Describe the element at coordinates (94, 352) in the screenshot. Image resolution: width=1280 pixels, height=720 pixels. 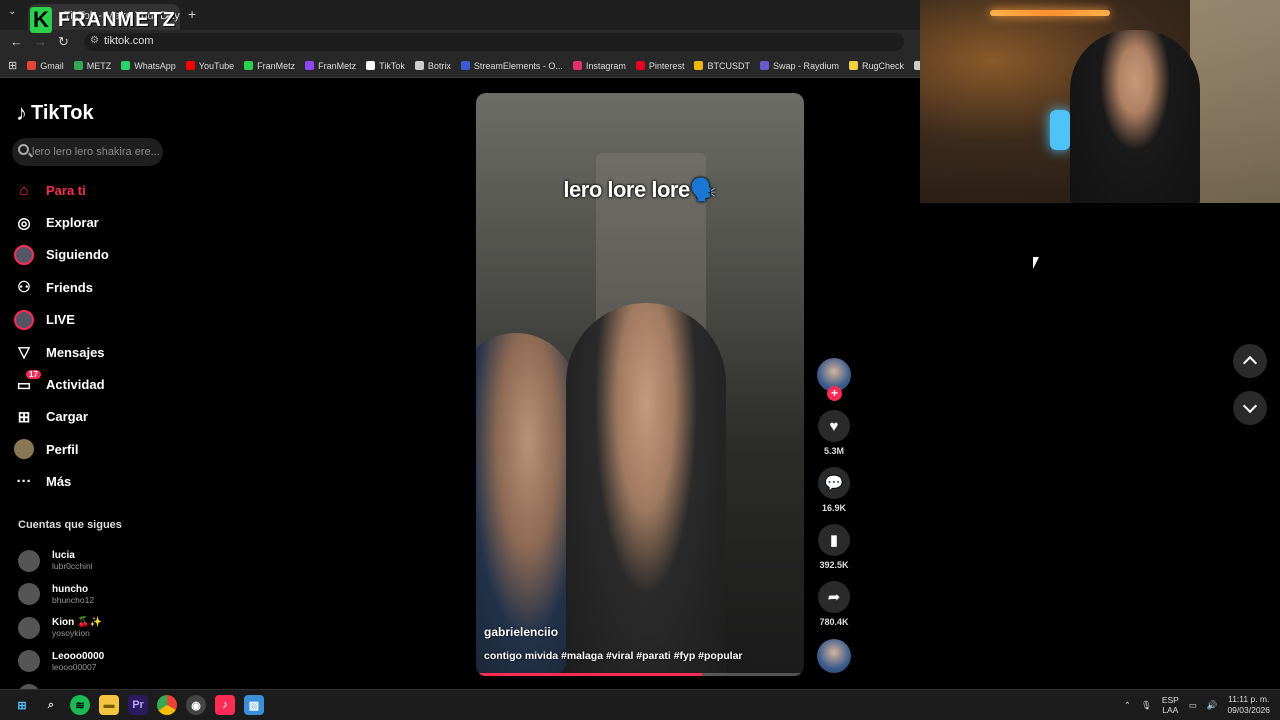
I see `sidebar-item-mensajes: ▽ Mensajes` at that location.